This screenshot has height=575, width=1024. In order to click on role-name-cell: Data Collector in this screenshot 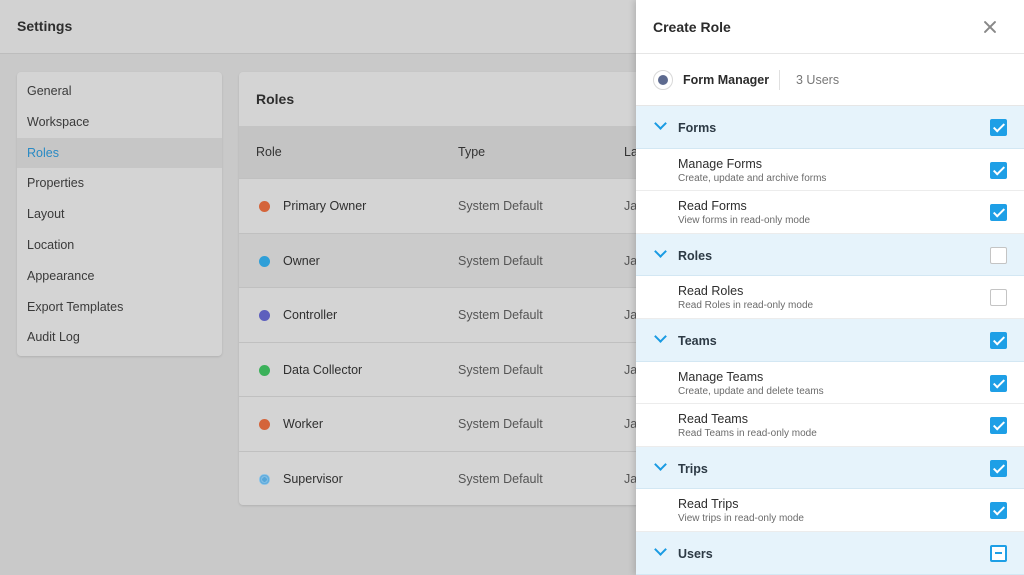, I will do `click(323, 369)`.